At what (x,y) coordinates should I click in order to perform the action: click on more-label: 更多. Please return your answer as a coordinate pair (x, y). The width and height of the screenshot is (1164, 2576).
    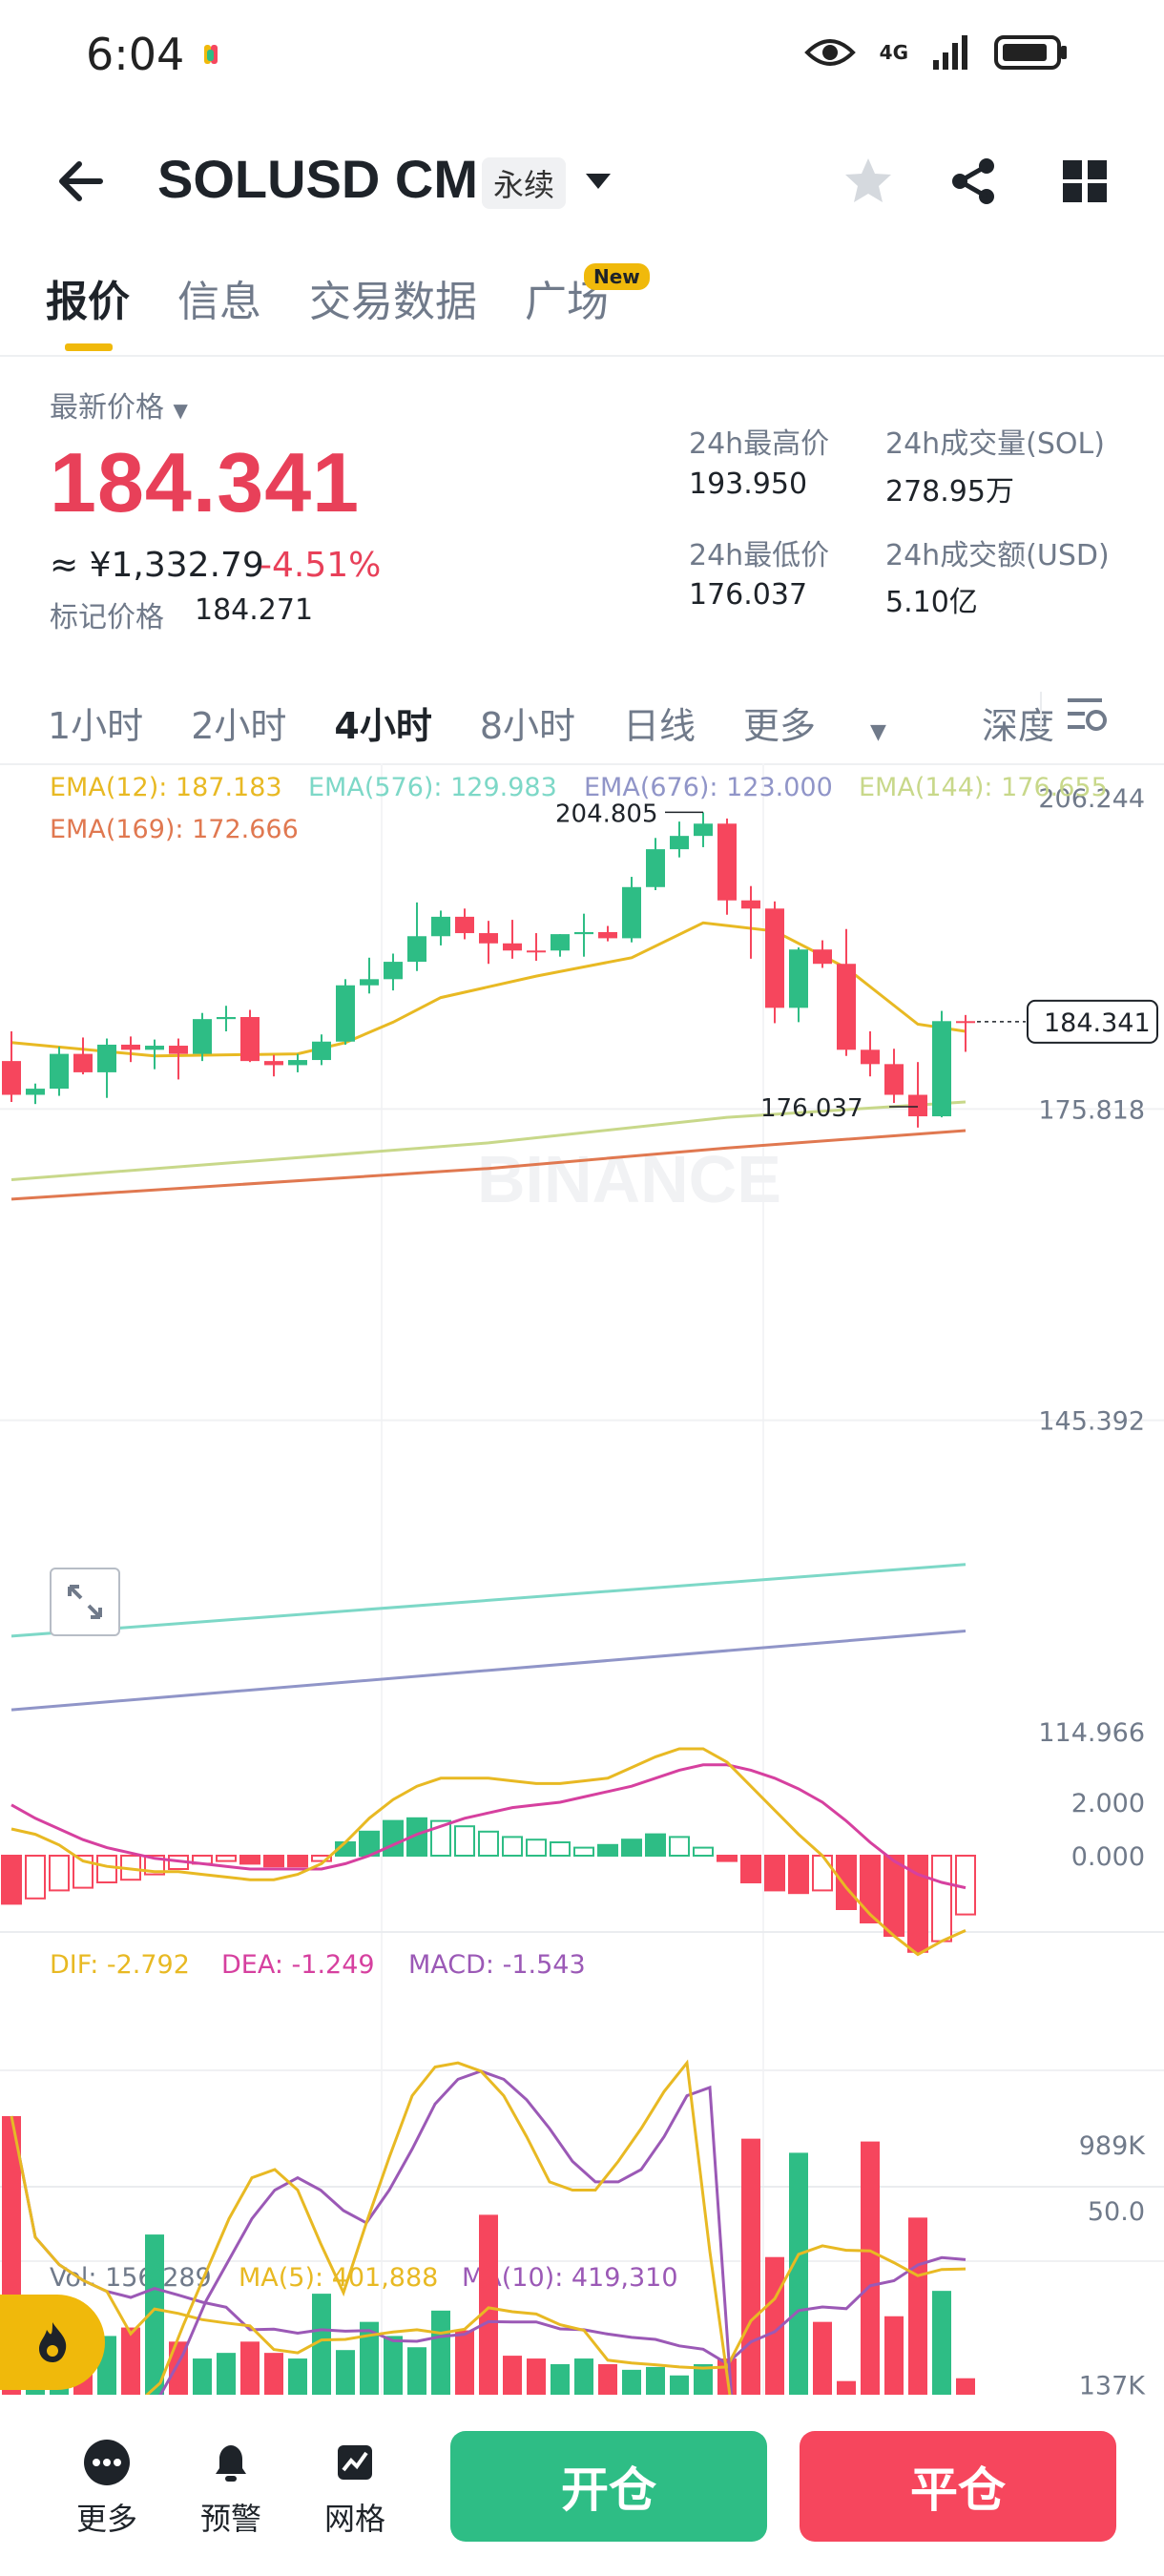
    Looking at the image, I should click on (106, 2519).